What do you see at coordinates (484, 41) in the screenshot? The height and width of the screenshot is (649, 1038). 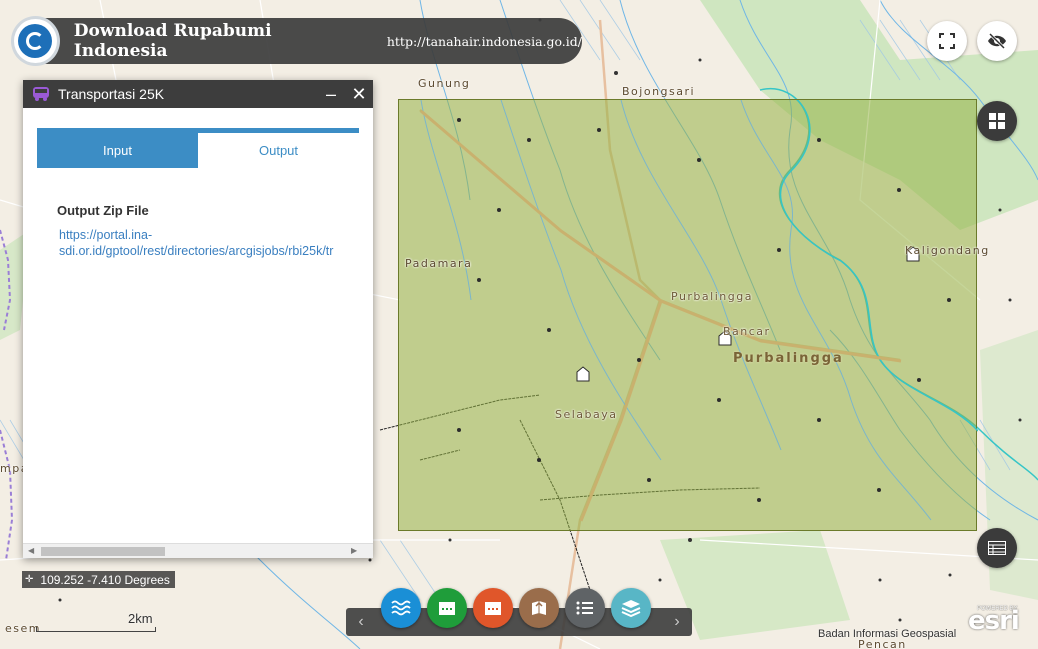 I see `app-url-link: http://tanahair.indonesia.go.id/` at bounding box center [484, 41].